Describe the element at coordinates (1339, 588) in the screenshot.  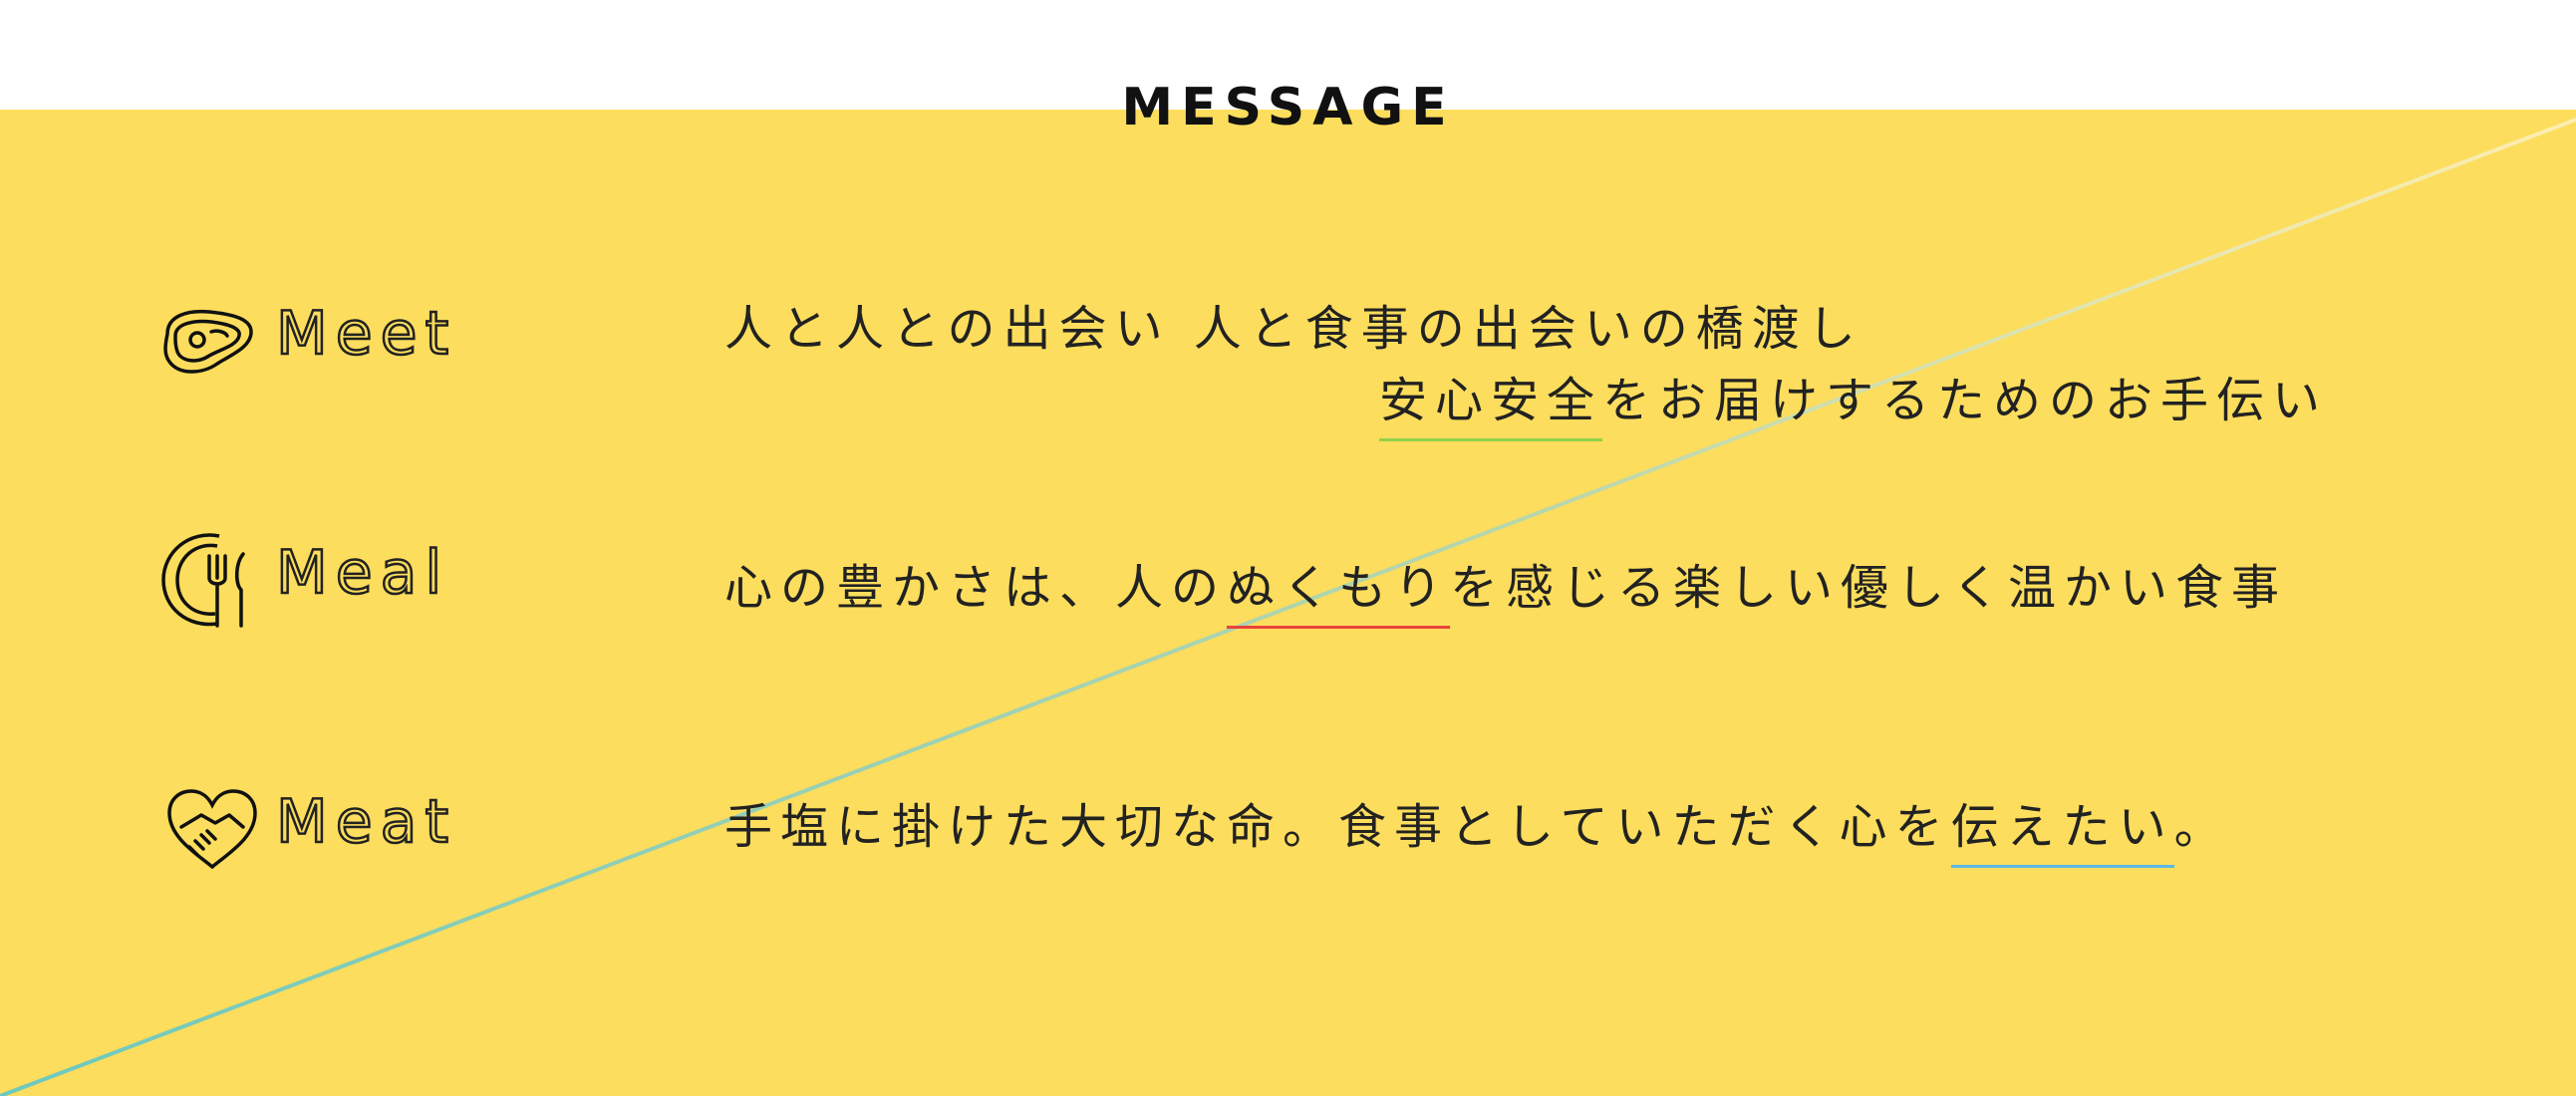
I see `meal-highlight-text: ぬくもり` at that location.